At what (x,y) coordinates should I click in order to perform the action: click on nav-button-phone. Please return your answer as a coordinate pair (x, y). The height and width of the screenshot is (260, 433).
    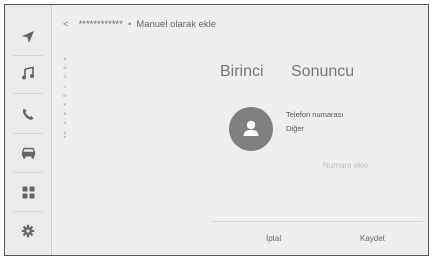
    Looking at the image, I should click on (28, 114).